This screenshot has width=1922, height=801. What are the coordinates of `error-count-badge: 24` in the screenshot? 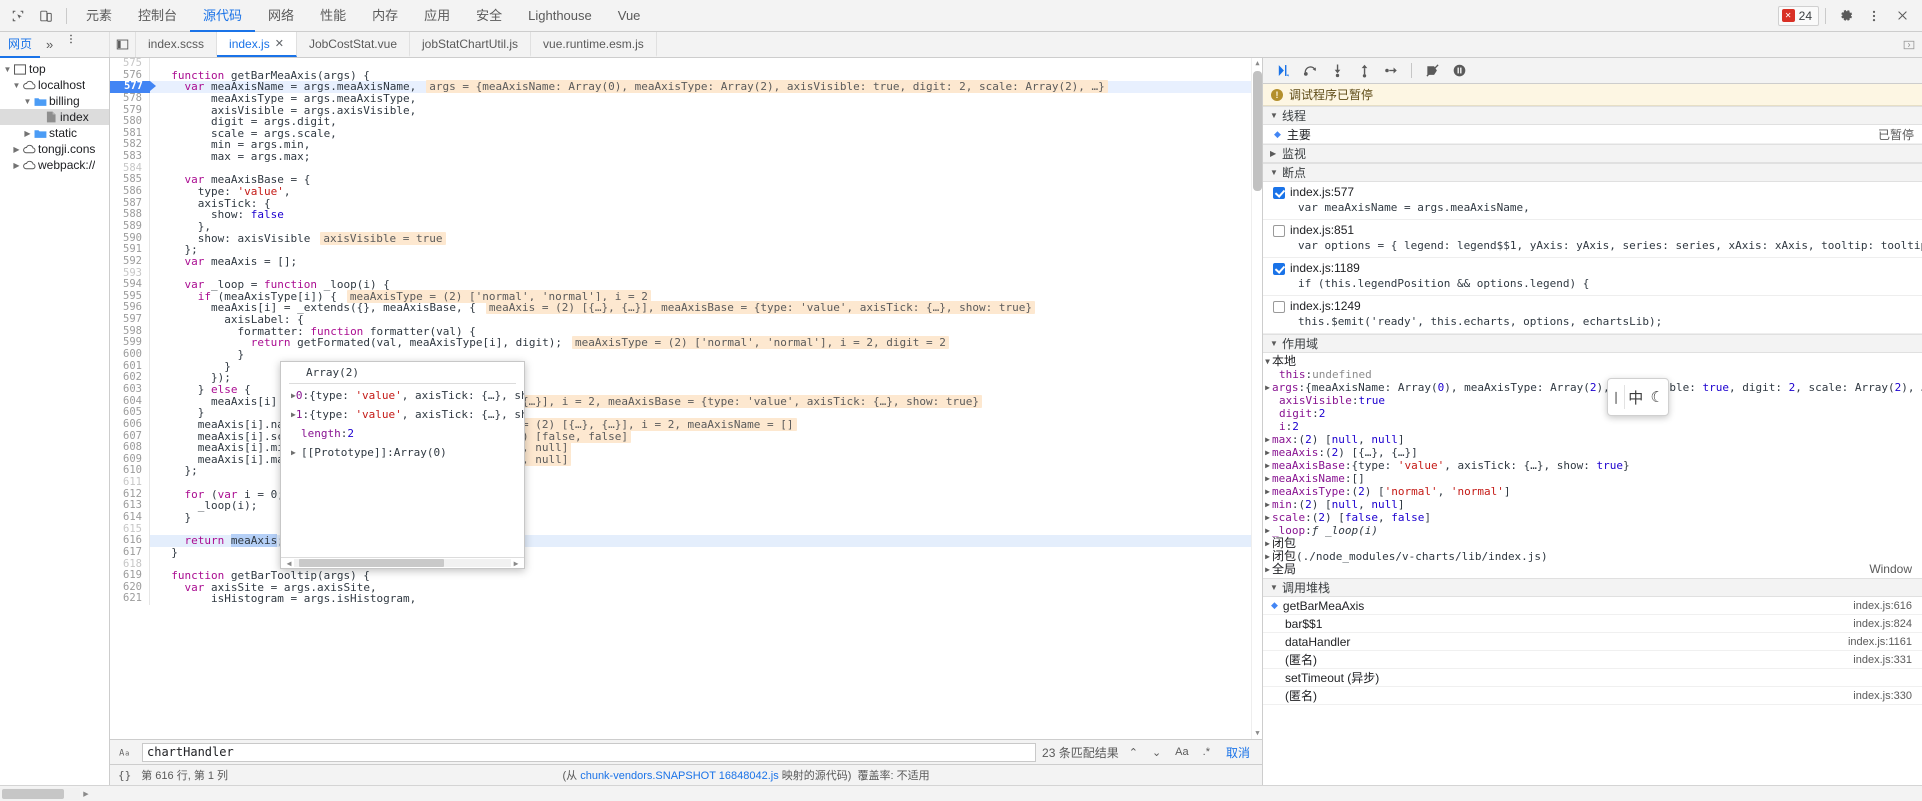 It's located at (1798, 15).